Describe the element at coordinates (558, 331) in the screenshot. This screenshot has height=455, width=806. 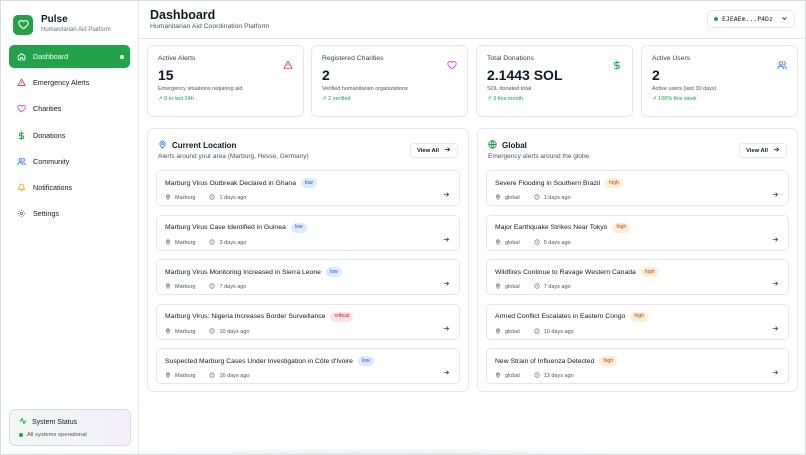
I see `alert-time: 10 days ago` at that location.